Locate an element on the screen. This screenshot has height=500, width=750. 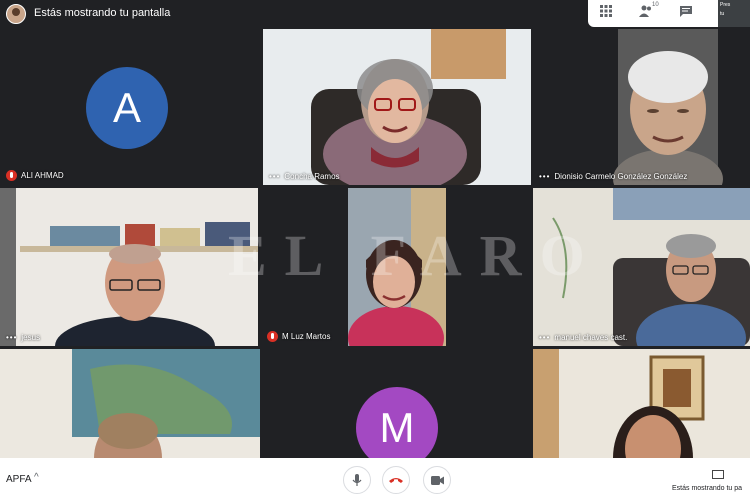
participant-tile-jesus: ••• jesus is located at coordinates (129, 267).